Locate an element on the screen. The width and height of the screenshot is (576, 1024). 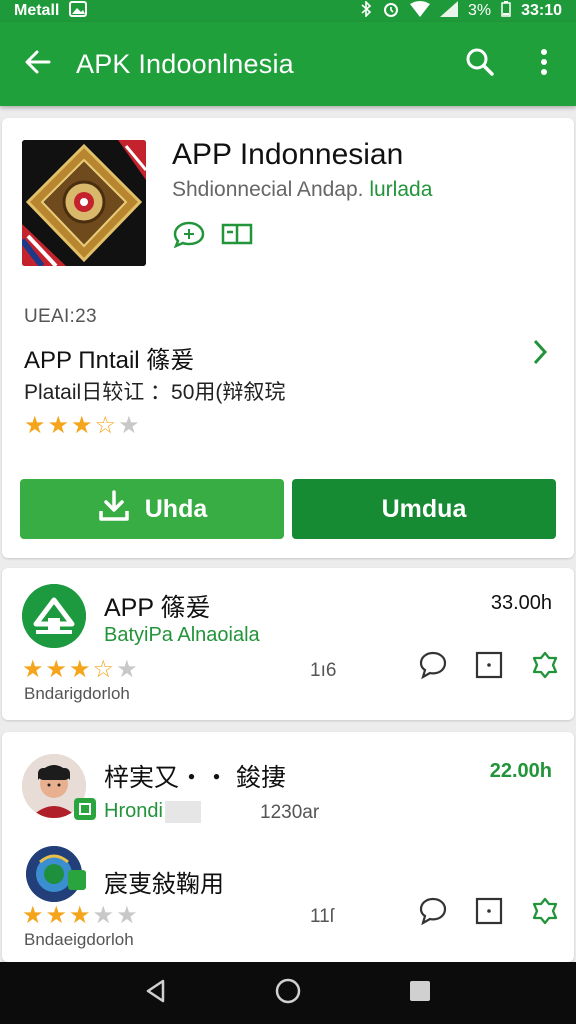
app-developer: Shdionnecial Andap. lurlada is located at coordinates (302, 190).